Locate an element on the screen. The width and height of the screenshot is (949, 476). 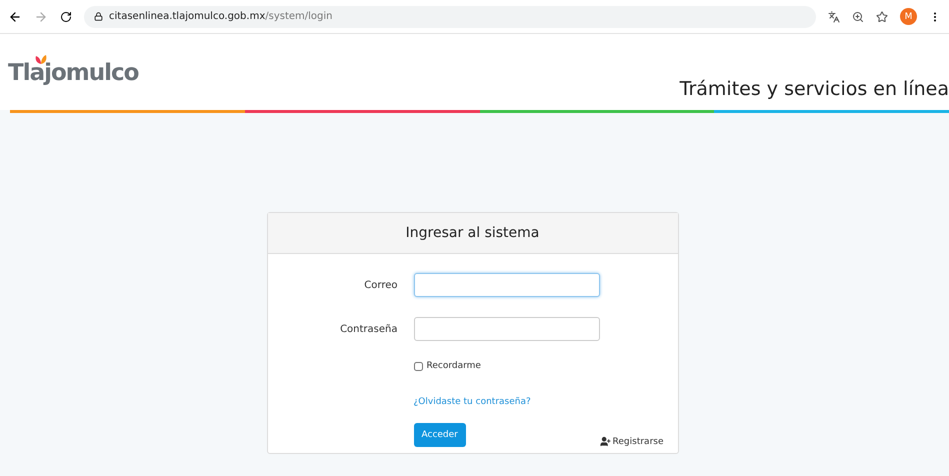
back-icon is located at coordinates (15, 17).